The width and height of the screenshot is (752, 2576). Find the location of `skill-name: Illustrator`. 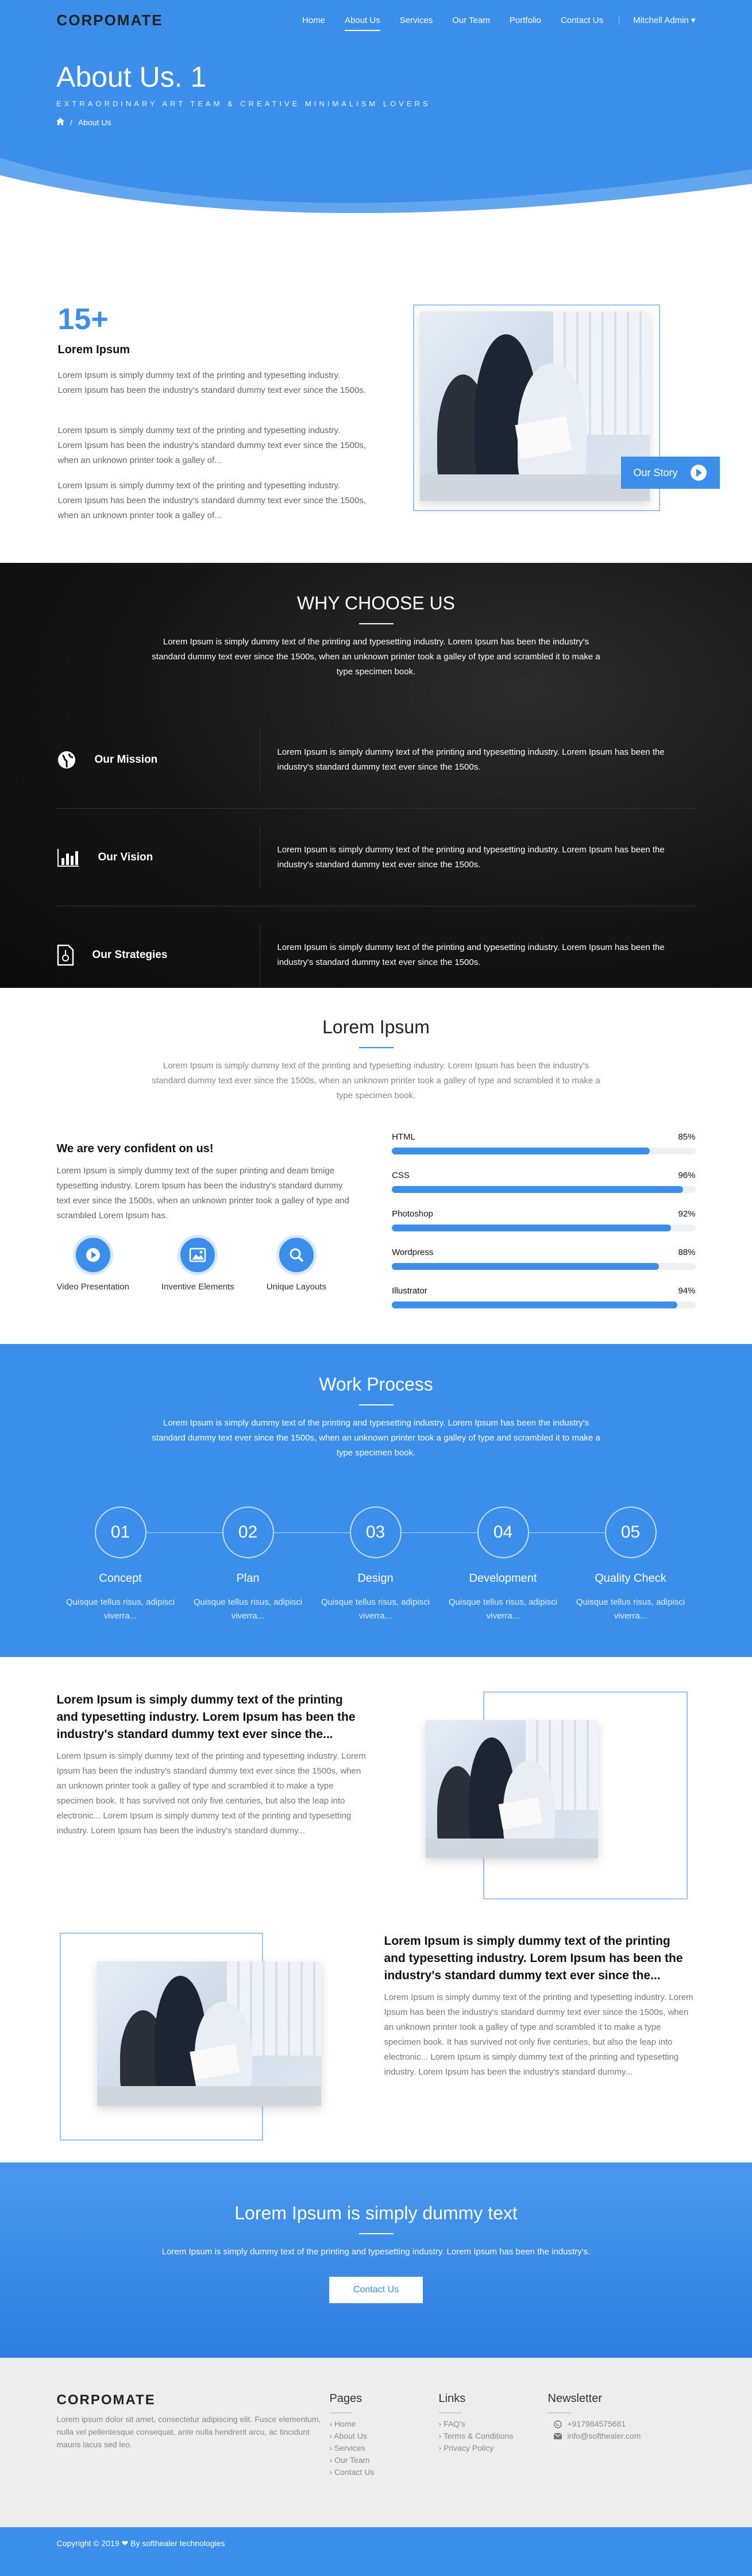

skill-name: Illustrator is located at coordinates (409, 1291).